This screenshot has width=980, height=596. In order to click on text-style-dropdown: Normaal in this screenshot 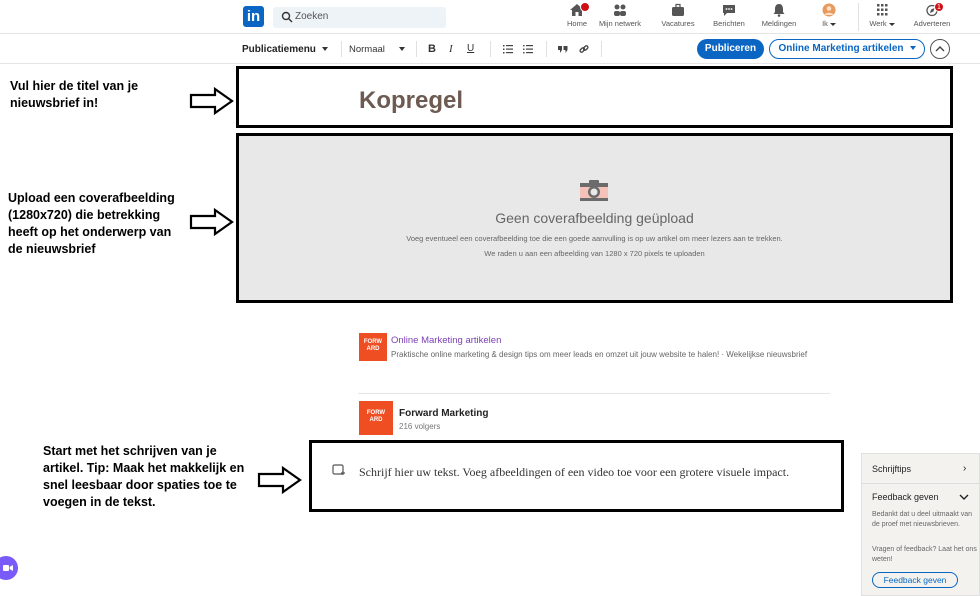, I will do `click(377, 49)`.